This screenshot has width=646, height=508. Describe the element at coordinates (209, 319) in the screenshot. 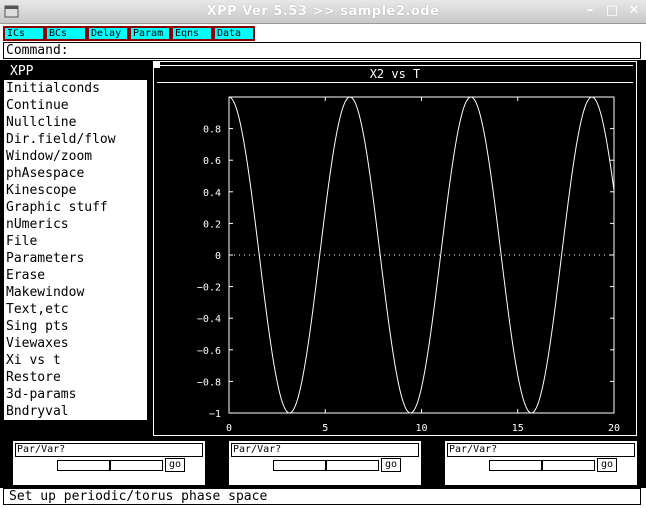

I see `y-tick-label: −0.4` at that location.